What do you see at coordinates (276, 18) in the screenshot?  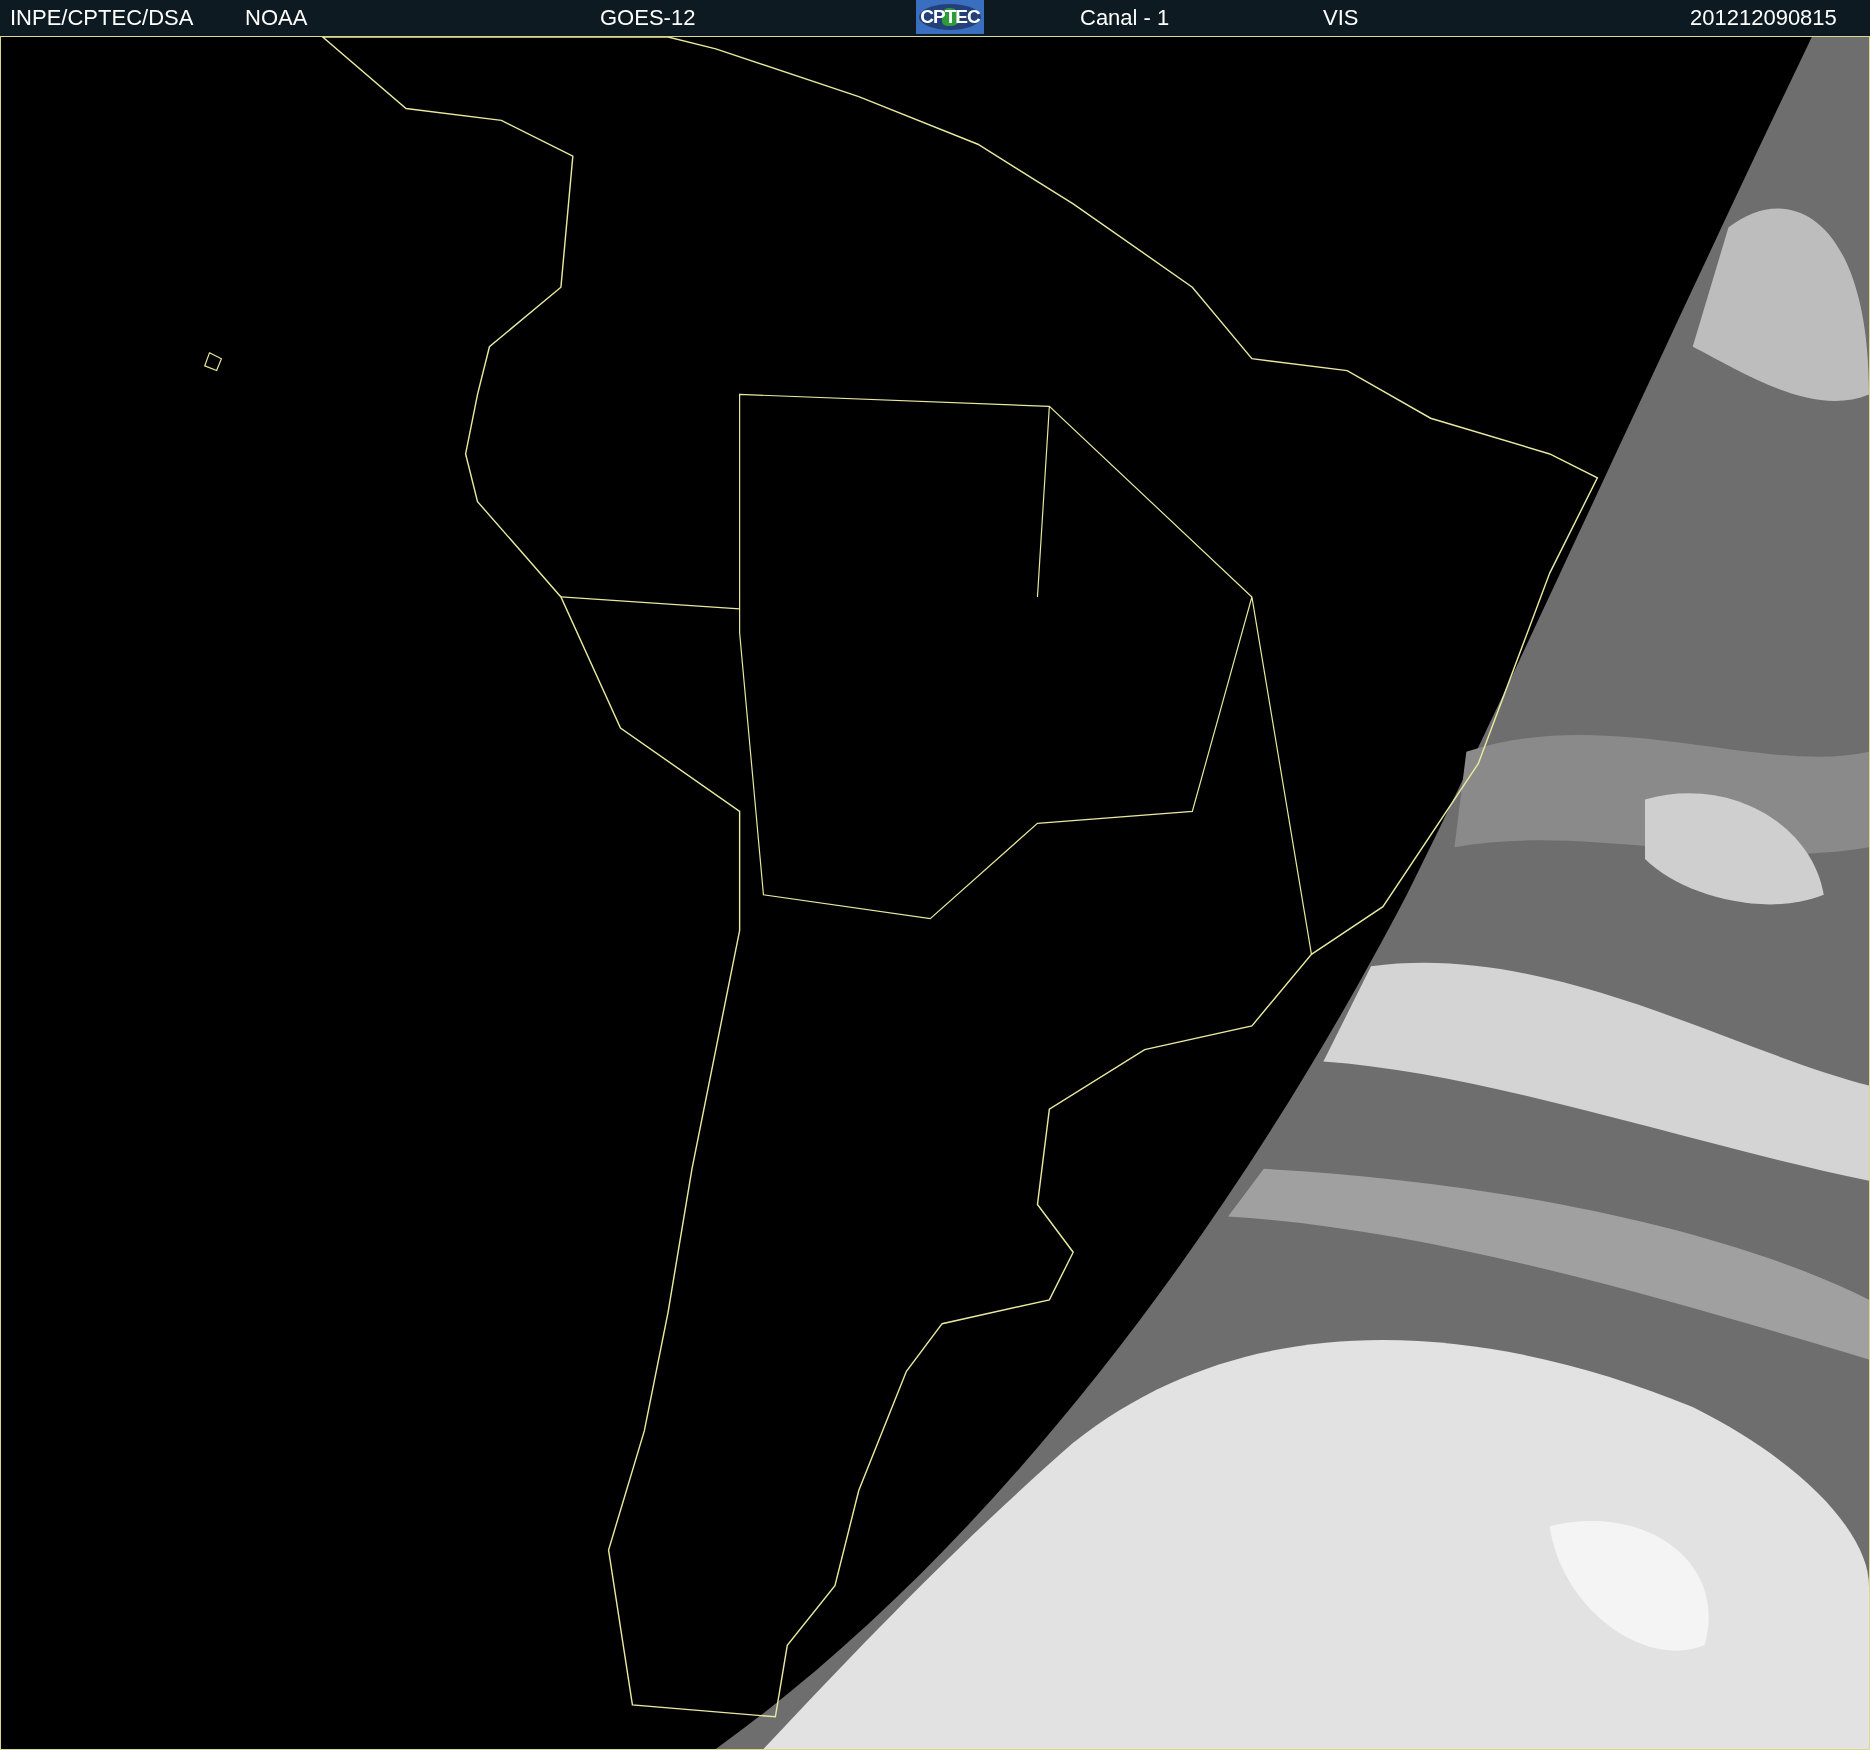 I see `header-label: NOAA` at bounding box center [276, 18].